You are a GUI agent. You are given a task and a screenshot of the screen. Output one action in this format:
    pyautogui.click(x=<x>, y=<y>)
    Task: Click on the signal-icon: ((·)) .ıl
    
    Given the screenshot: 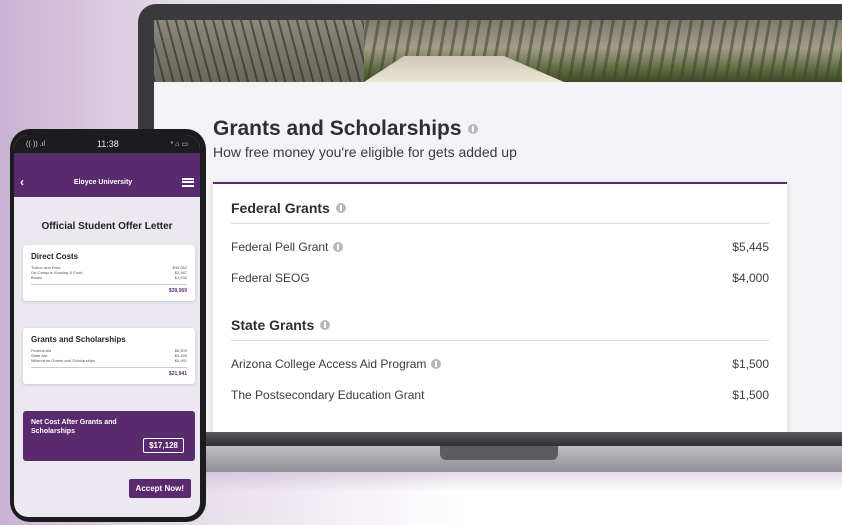 What is the action you would take?
    pyautogui.click(x=36, y=144)
    